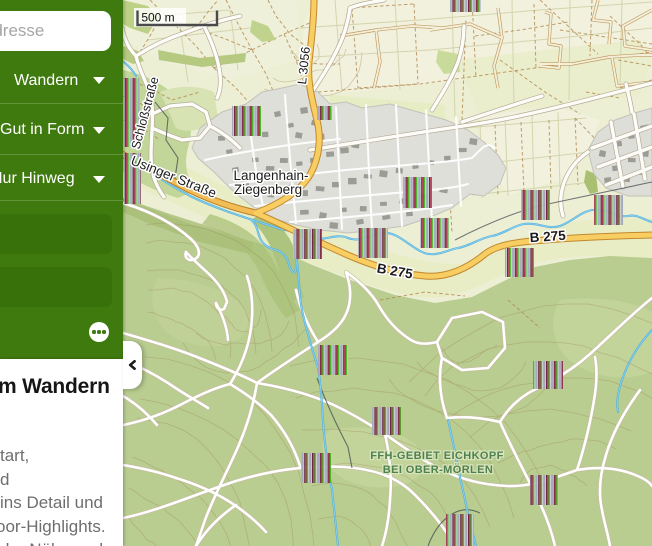 The height and width of the screenshot is (546, 652). What do you see at coordinates (268, 189) in the screenshot?
I see `label-town-2: Ziegenberg` at bounding box center [268, 189].